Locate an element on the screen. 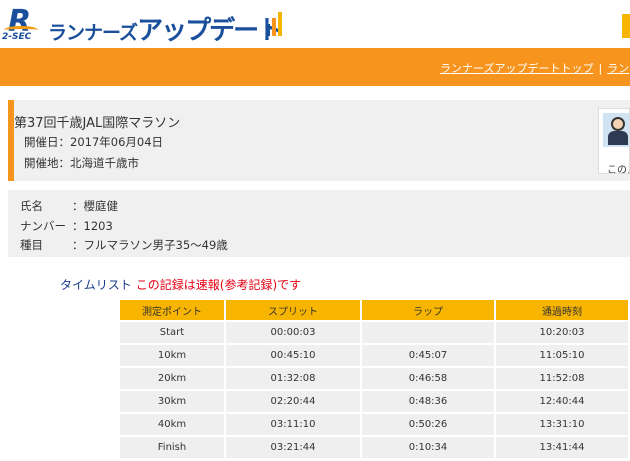 Image resolution: width=630 pixels, height=461 pixels. cell-split: 00:00:03 is located at coordinates (293, 332).